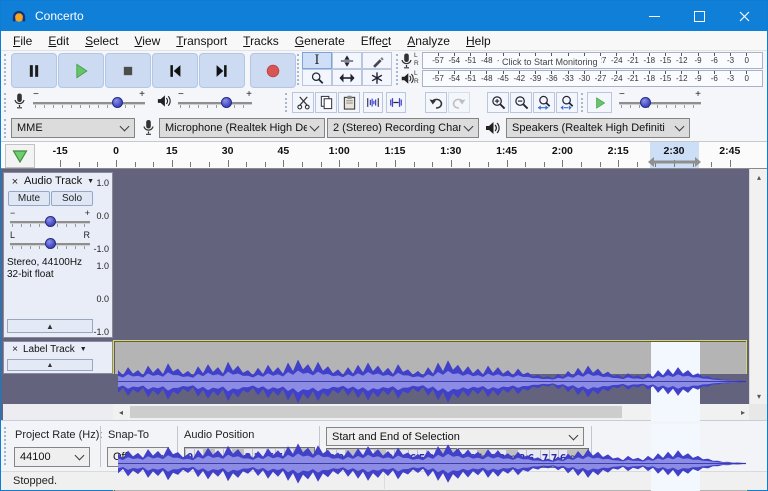  Describe the element at coordinates (59, 181) in the screenshot. I see `audio-track-title-menu: Audio Track ▼` at that location.